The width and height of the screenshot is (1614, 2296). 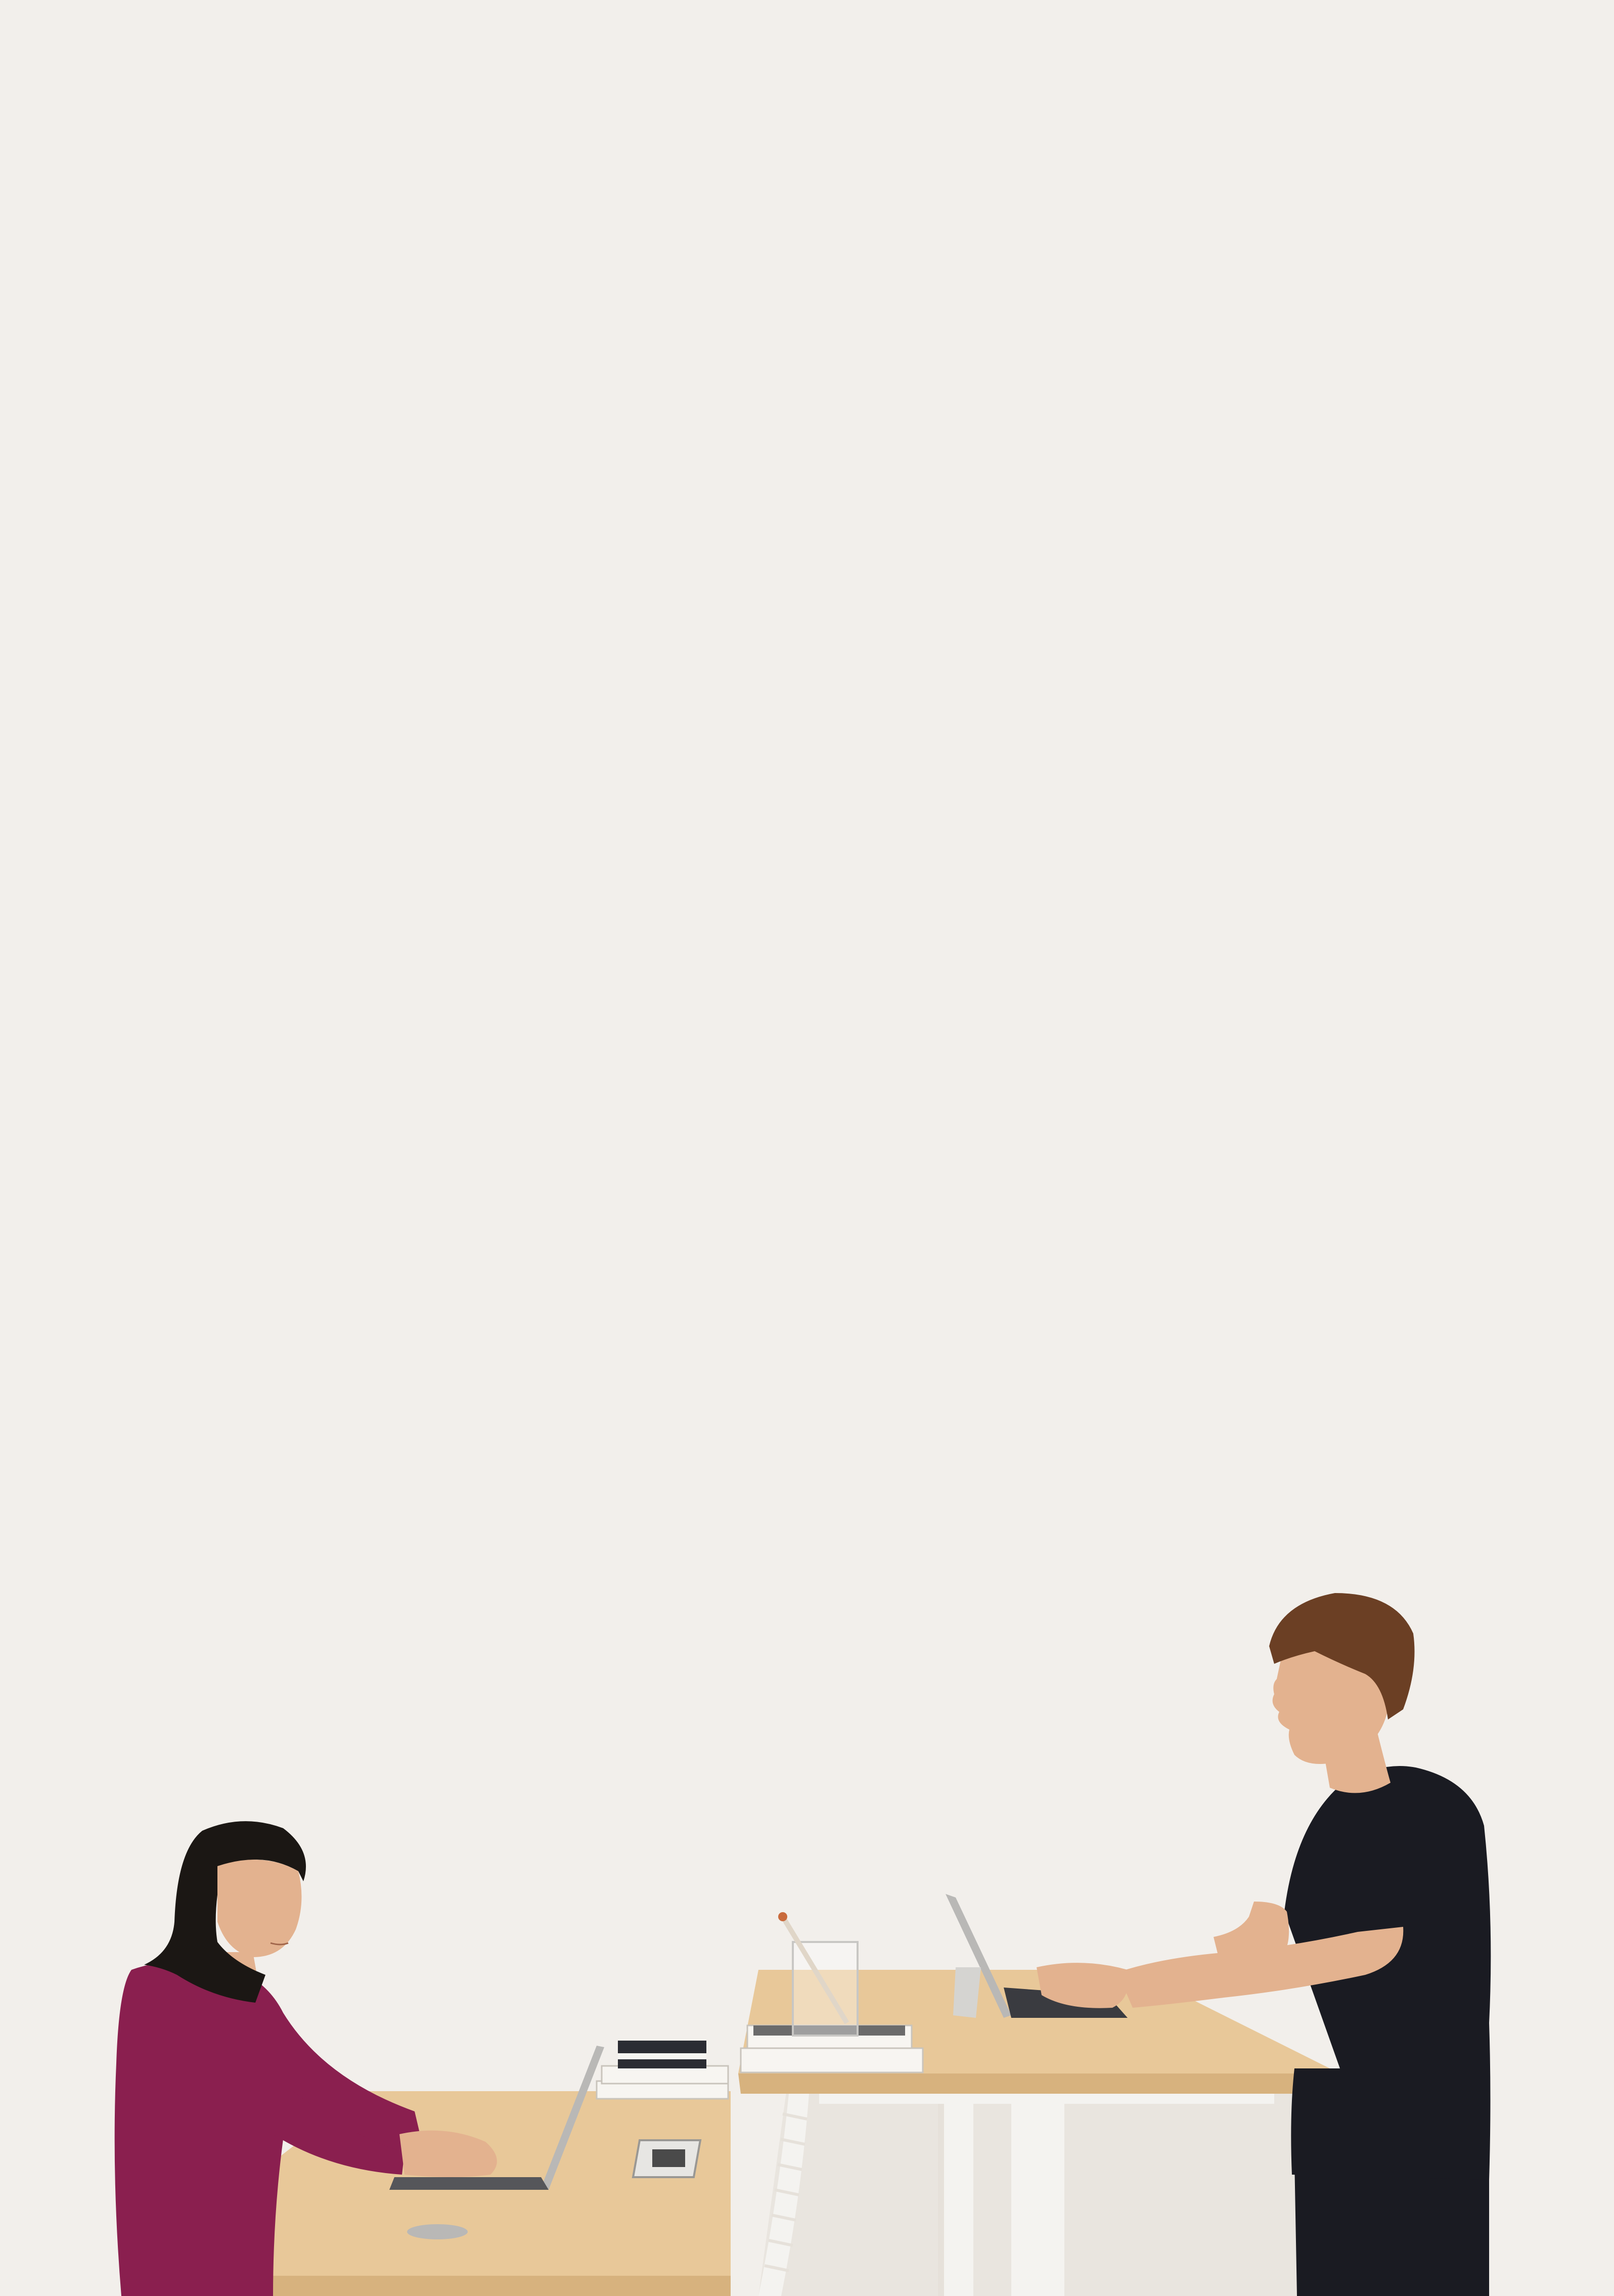 What do you see at coordinates (667, 2158) in the screenshot?
I see `phone-icon` at bounding box center [667, 2158].